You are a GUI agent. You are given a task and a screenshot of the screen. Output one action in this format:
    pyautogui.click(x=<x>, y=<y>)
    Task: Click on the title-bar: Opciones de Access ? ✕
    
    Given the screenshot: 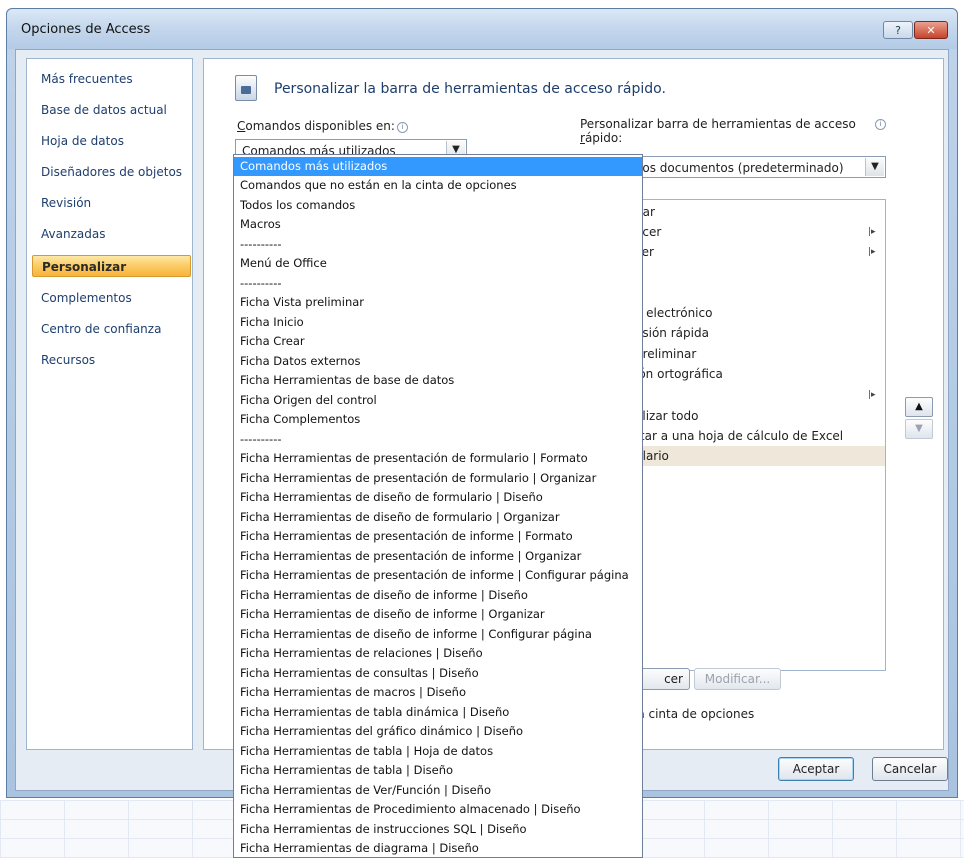 What is the action you would take?
    pyautogui.click(x=482, y=29)
    